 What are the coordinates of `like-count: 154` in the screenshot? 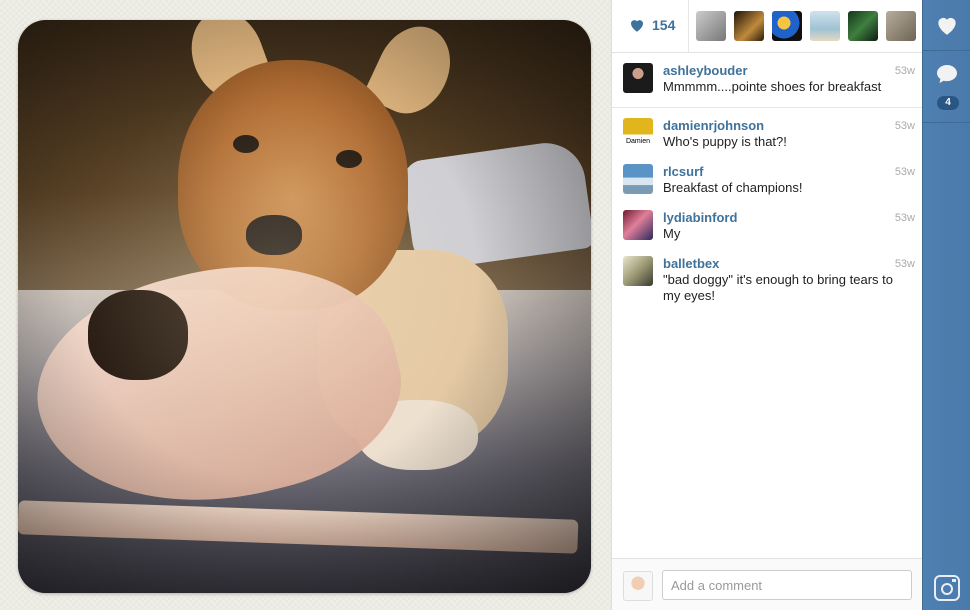 It's located at (651, 25).